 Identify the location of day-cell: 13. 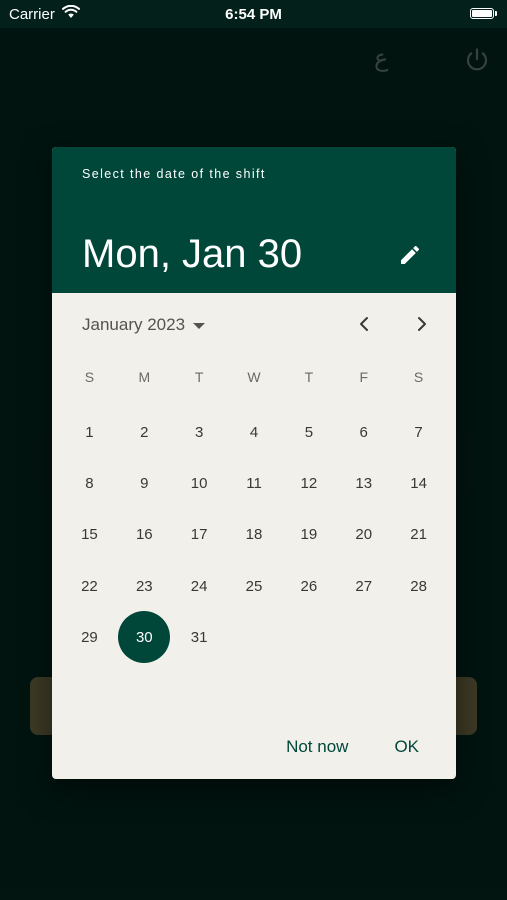
(363, 483).